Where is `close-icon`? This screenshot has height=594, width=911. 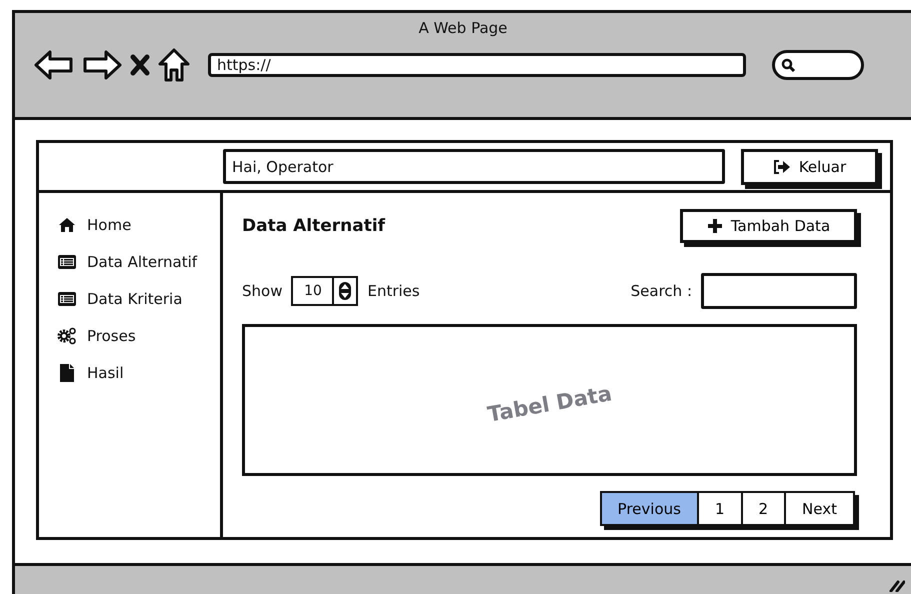 close-icon is located at coordinates (140, 65).